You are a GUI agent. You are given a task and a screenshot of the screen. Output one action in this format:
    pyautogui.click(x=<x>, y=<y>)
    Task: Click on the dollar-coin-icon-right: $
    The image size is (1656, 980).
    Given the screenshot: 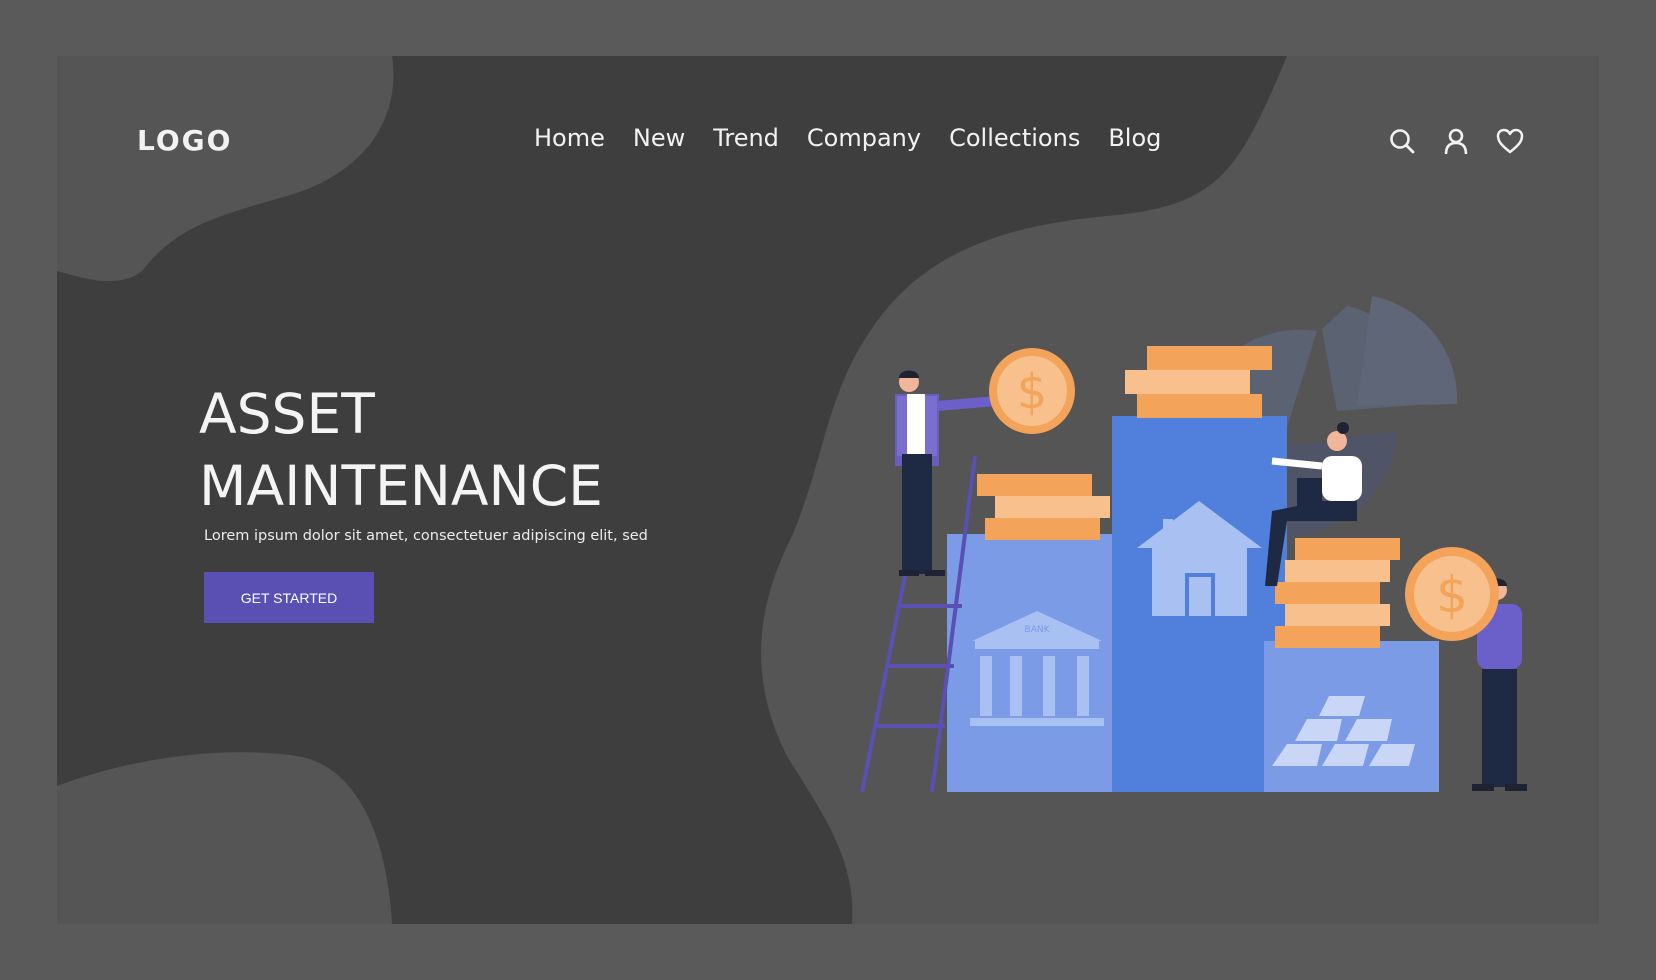 What is the action you would take?
    pyautogui.click(x=1452, y=594)
    